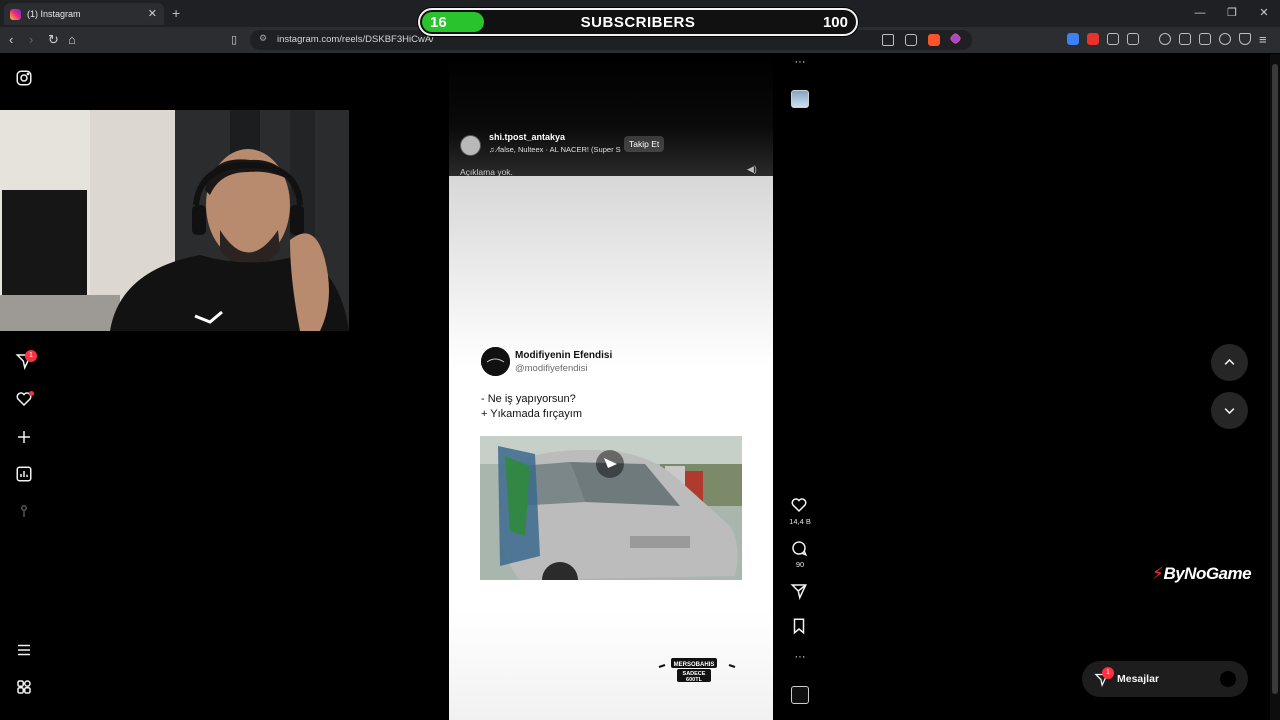 This screenshot has width=1280, height=720. Describe the element at coordinates (1245, 39) in the screenshot. I see `vpn-icon` at that location.